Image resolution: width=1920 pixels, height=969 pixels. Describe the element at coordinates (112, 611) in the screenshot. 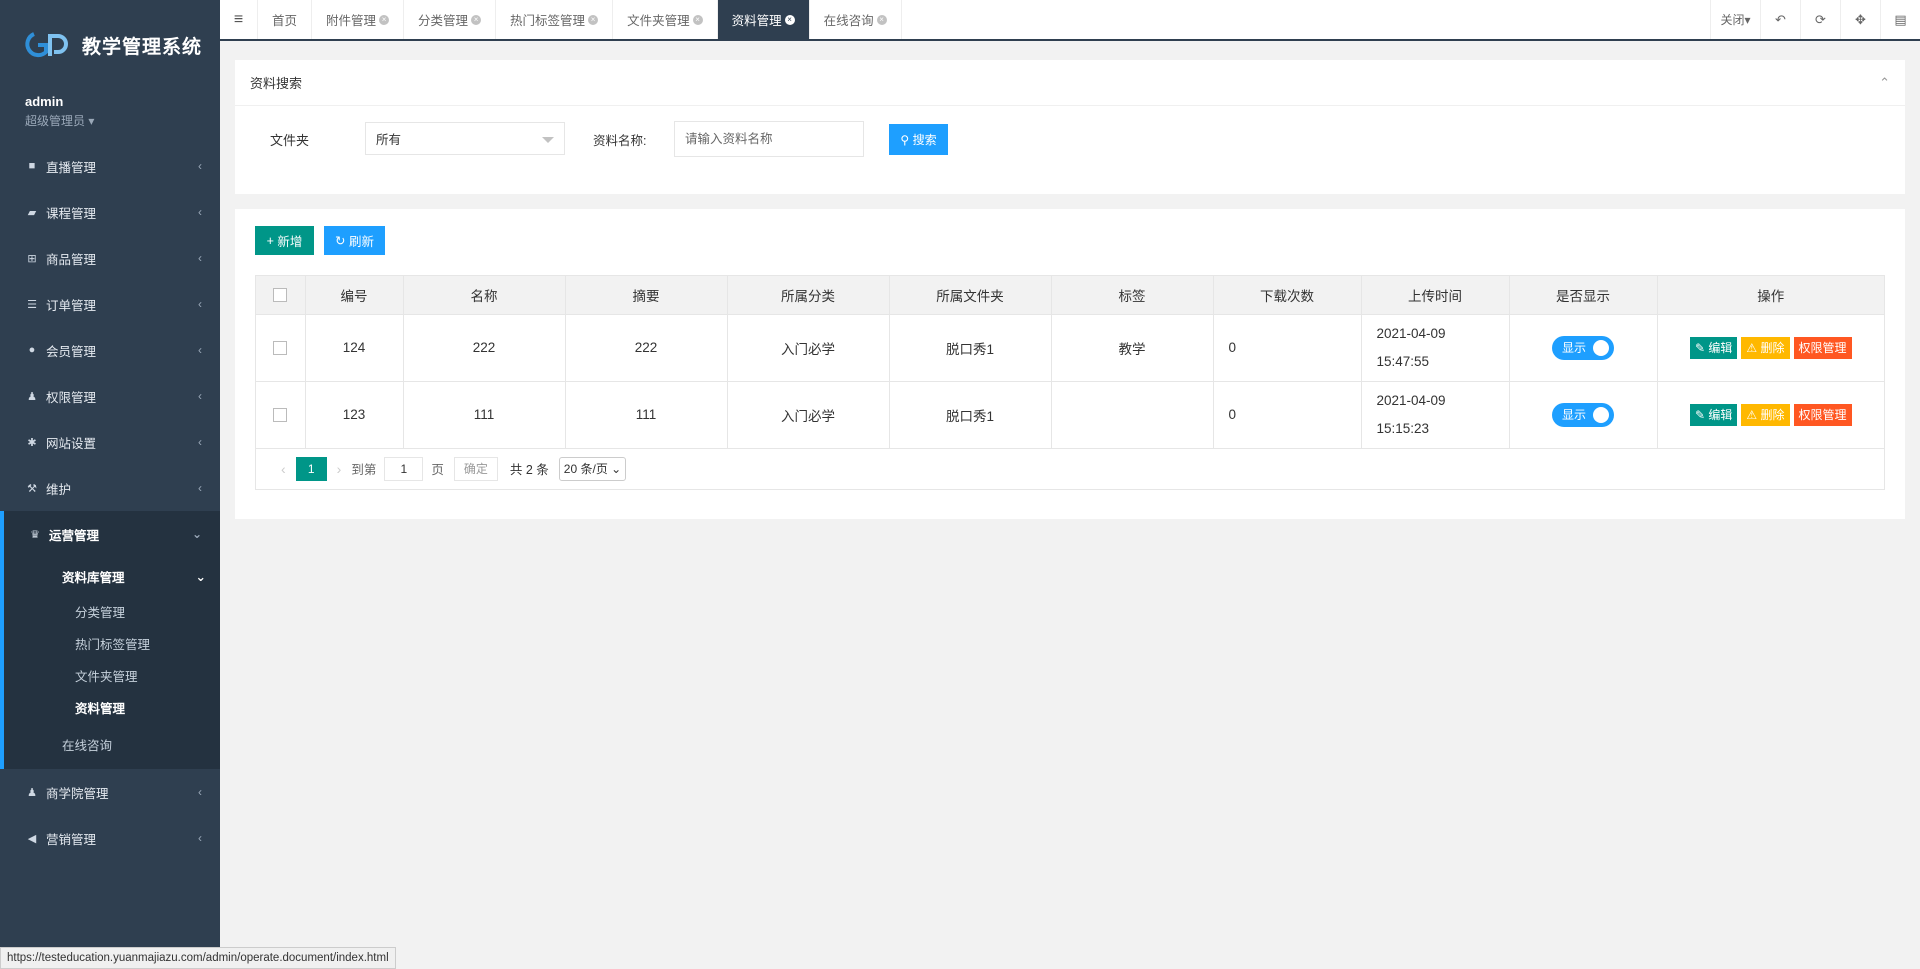

I see `sidebar-item-category: 分类管理` at that location.